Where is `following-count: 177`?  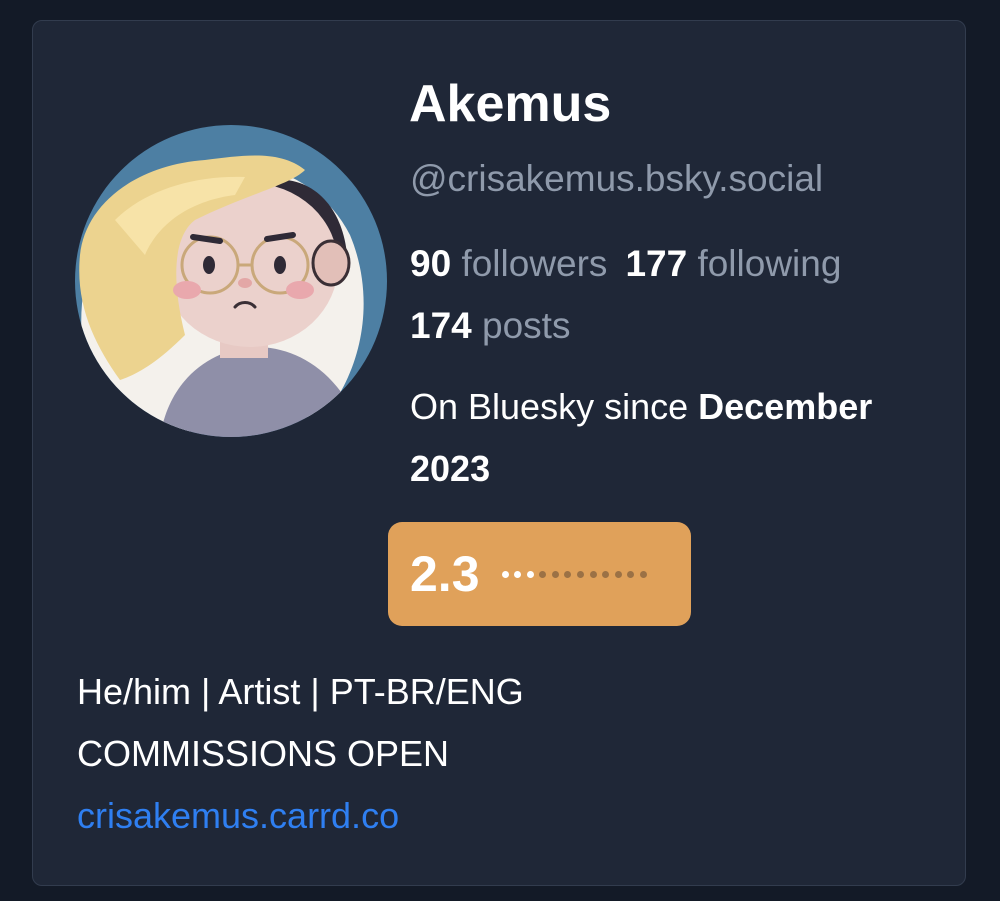 following-count: 177 is located at coordinates (656, 263).